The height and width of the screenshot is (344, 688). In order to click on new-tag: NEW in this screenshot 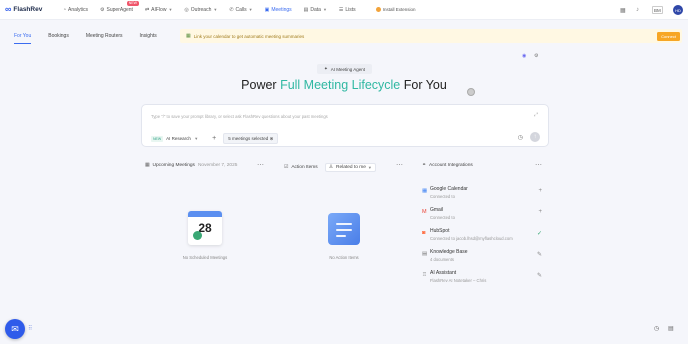, I will do `click(157, 138)`.